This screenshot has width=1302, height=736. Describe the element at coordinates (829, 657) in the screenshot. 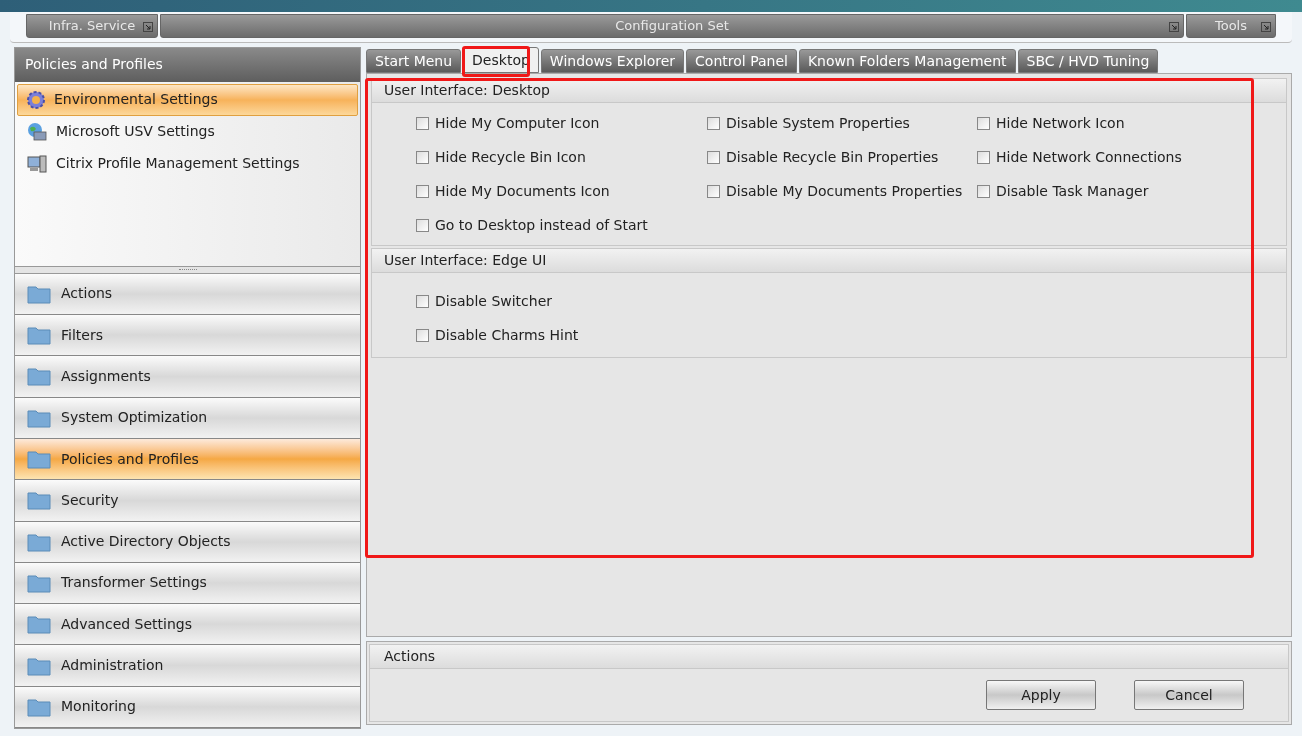

I see `section-header: Actions` at that location.